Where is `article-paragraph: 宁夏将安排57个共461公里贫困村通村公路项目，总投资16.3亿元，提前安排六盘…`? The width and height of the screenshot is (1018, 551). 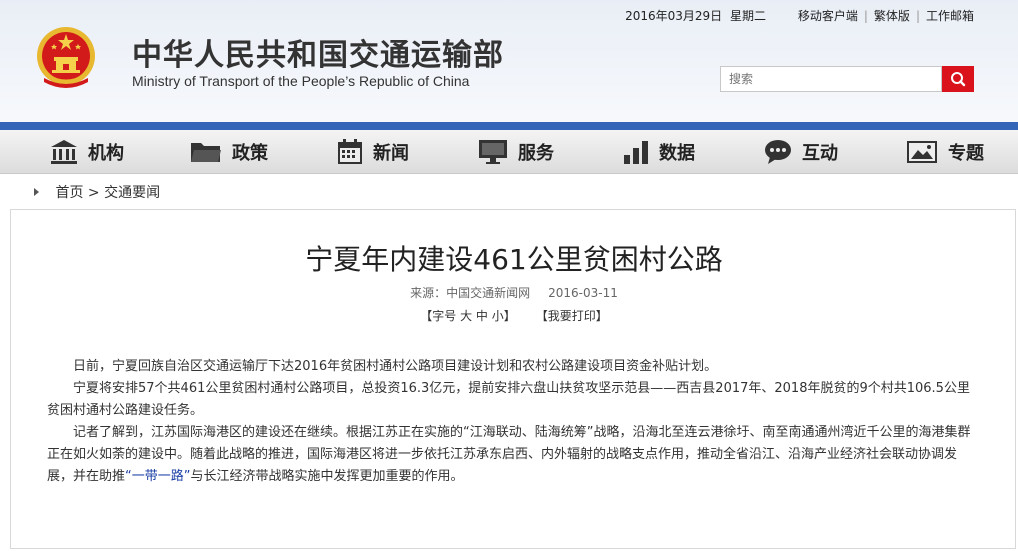 article-paragraph: 宁夏将安排57个共461公里贫困村通村公路项目，总投资16.3亿元，提前安排六盘… is located at coordinates (508, 399).